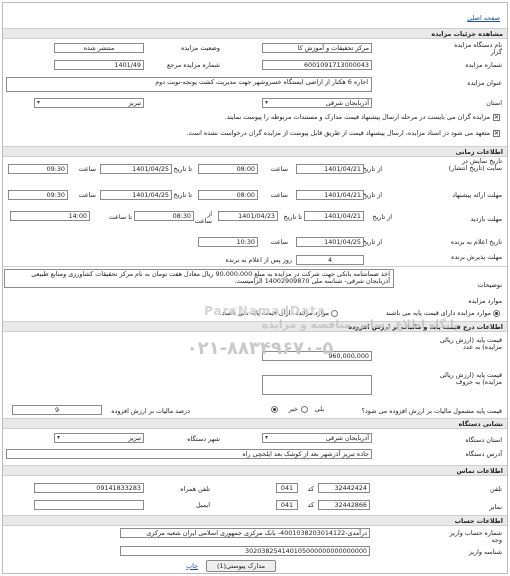 The image size is (510, 576). What do you see at coordinates (99, 438) in the screenshot?
I see `device-city-select: تبریز` at bounding box center [99, 438].